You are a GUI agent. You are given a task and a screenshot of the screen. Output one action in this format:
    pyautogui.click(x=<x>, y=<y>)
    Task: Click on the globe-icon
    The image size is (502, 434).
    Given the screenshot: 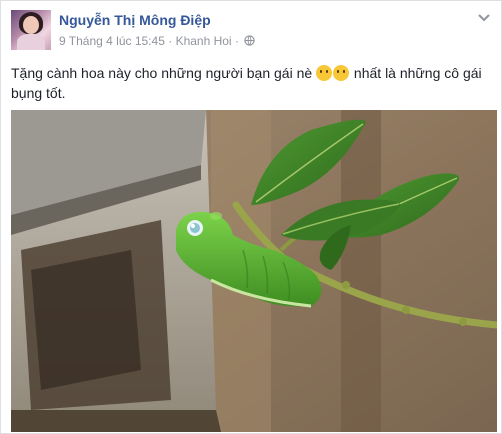 What is the action you would take?
    pyautogui.click(x=249, y=41)
    